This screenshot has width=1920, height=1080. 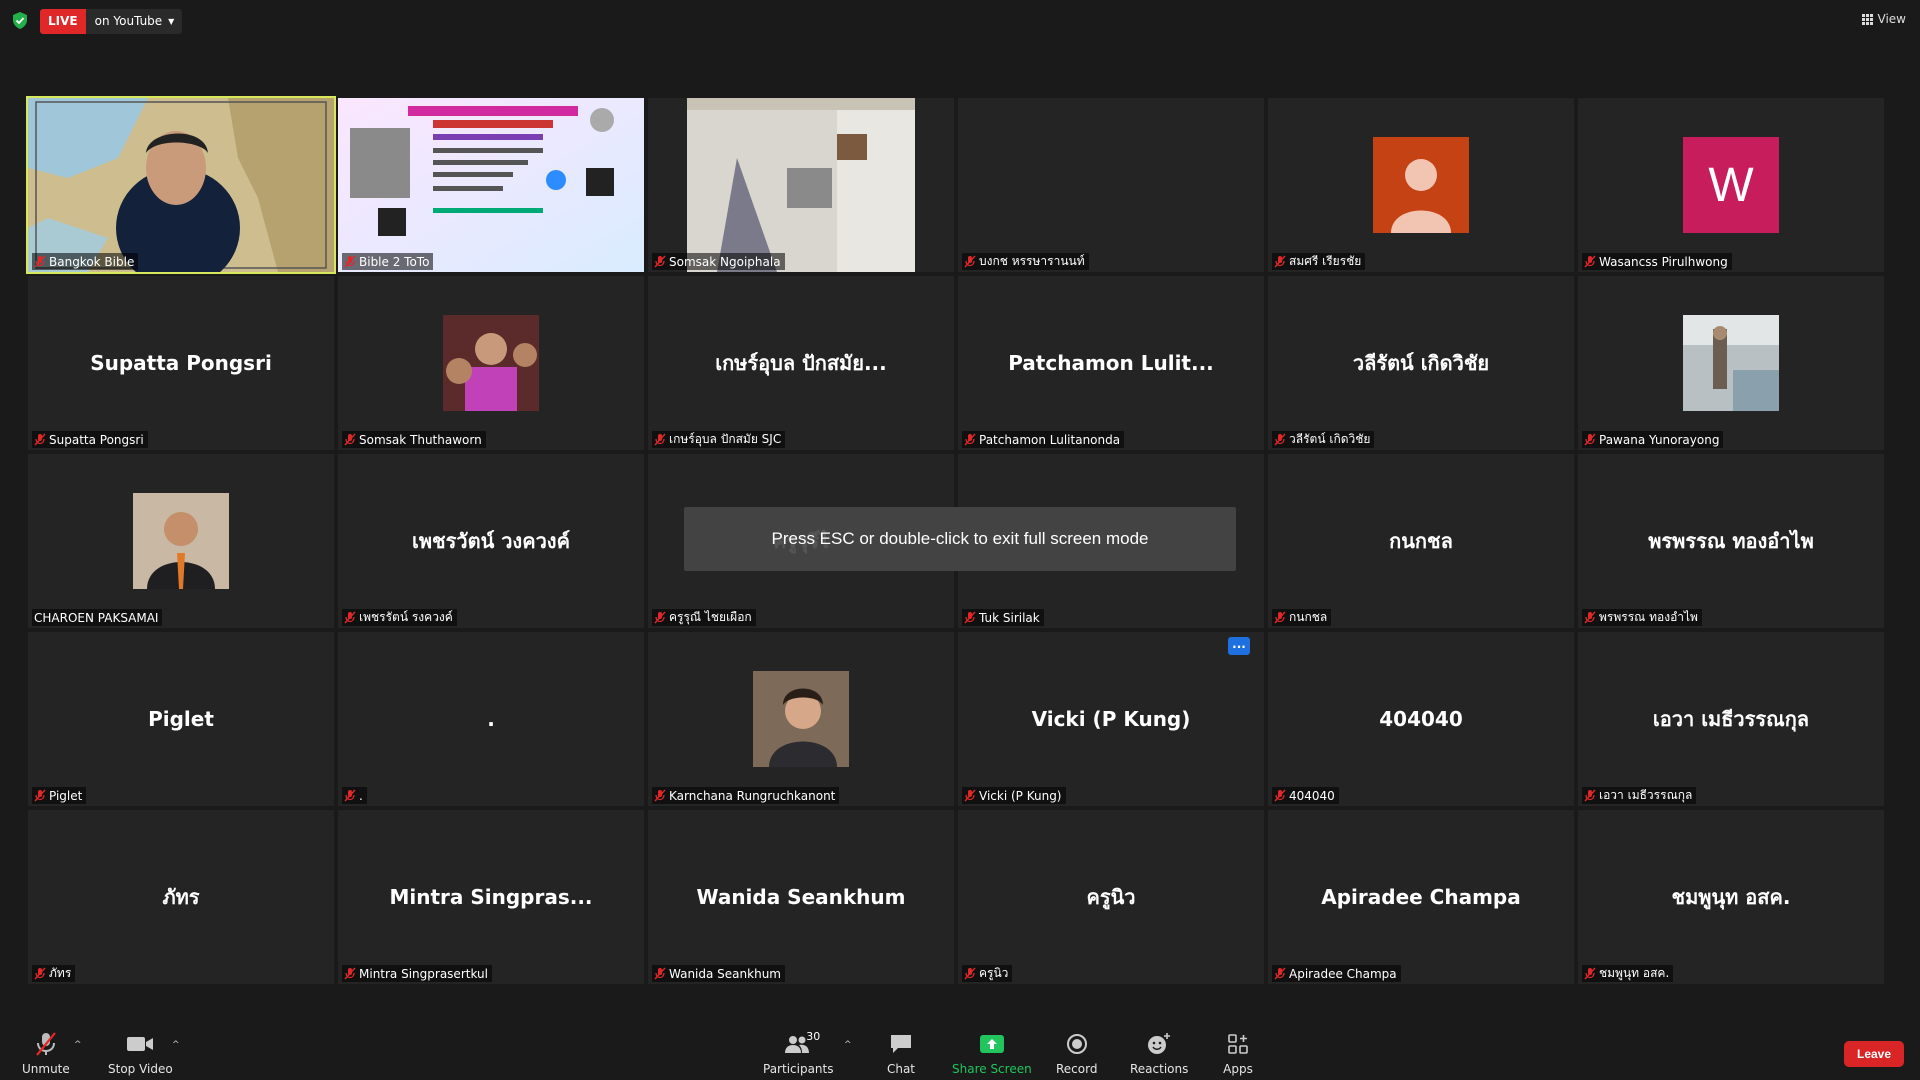 What do you see at coordinates (725, 261) in the screenshot?
I see `participant-name: Somsak Ngoiphala` at bounding box center [725, 261].